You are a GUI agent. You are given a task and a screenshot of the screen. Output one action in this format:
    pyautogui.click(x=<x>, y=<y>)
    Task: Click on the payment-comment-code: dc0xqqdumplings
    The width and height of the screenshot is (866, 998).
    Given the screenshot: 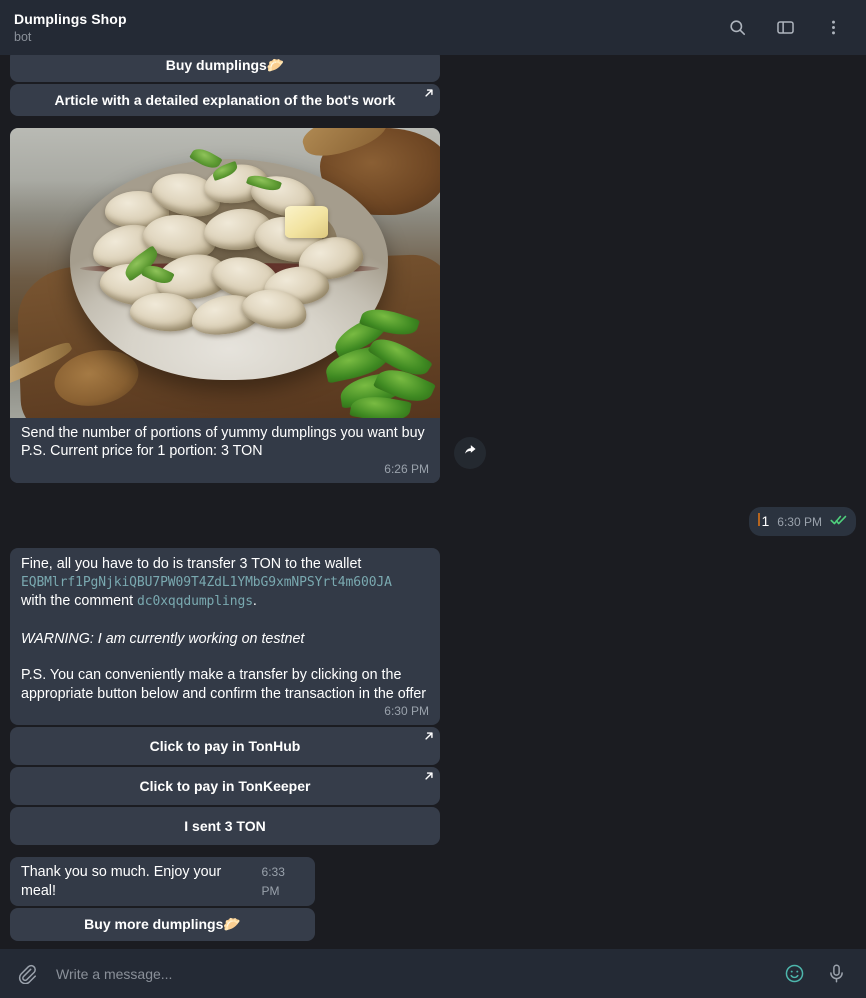 What is the action you would take?
    pyautogui.click(x=195, y=601)
    